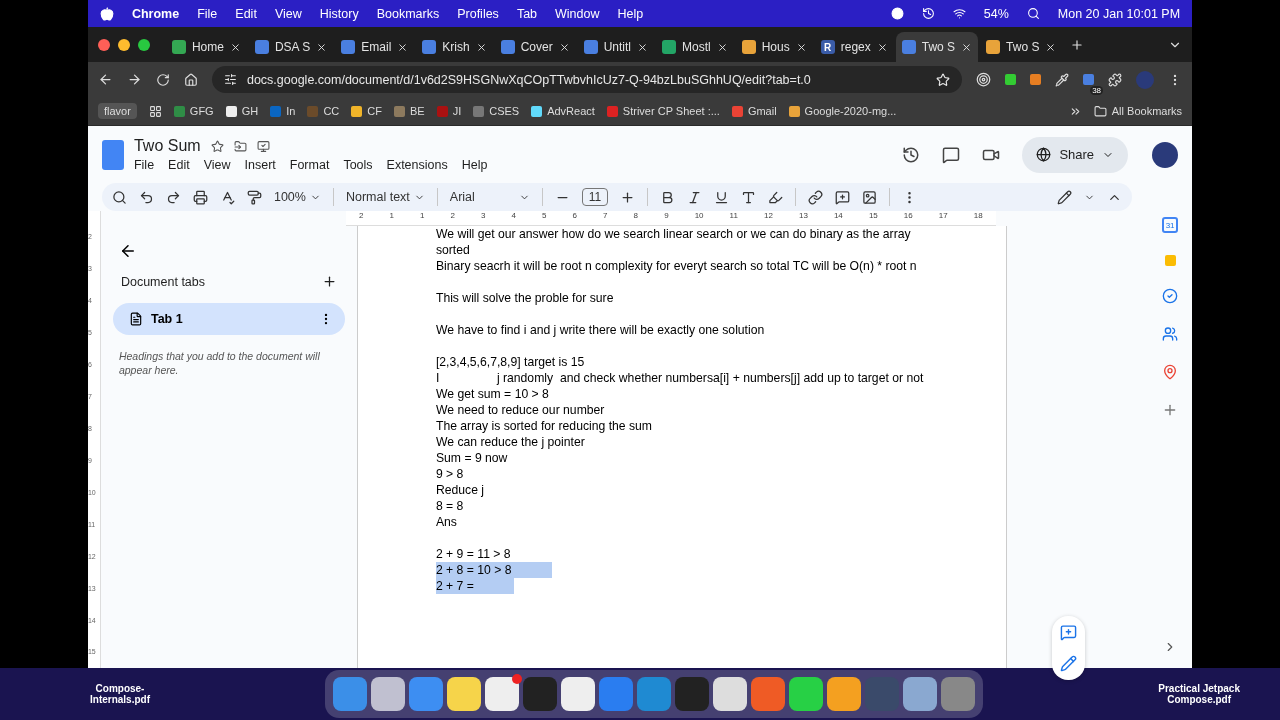  Describe the element at coordinates (409, 111) in the screenshot. I see `bookmark: BE` at that location.